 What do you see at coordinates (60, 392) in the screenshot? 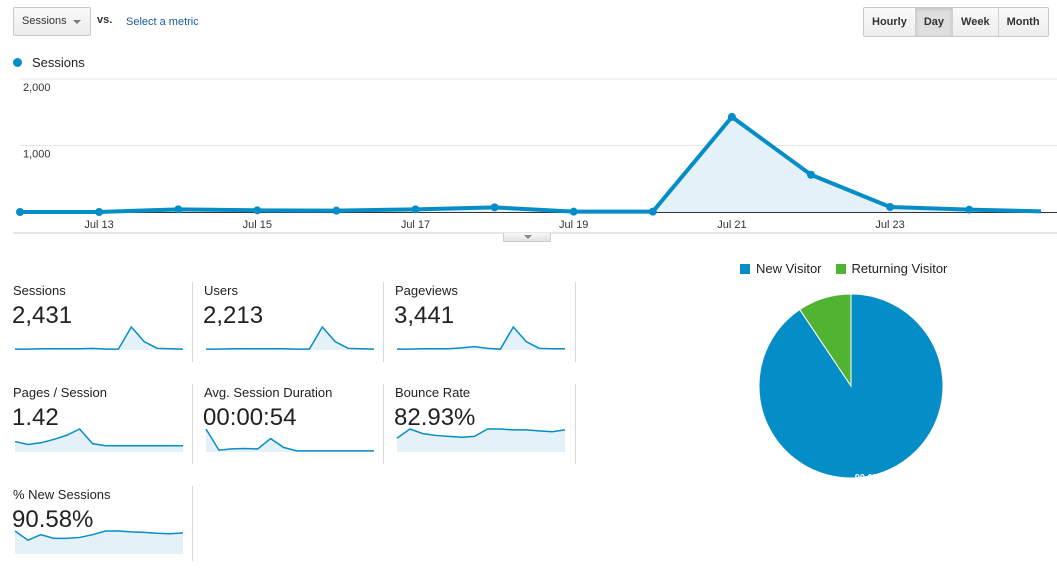
I see `metric-tile-label: Pages / Session` at bounding box center [60, 392].